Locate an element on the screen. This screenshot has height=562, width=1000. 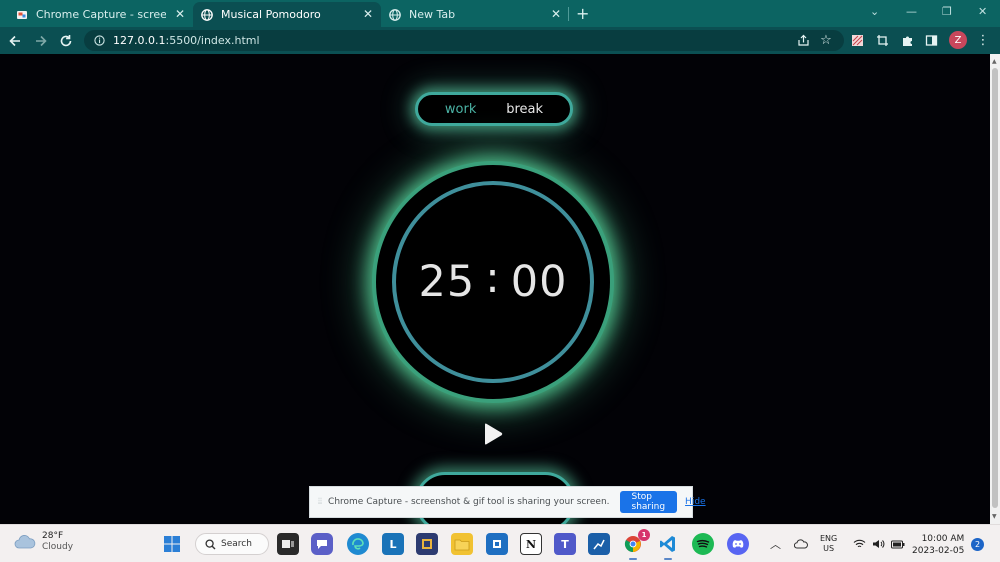
clock-time: 10:00 AM is located at coordinates (943, 539).